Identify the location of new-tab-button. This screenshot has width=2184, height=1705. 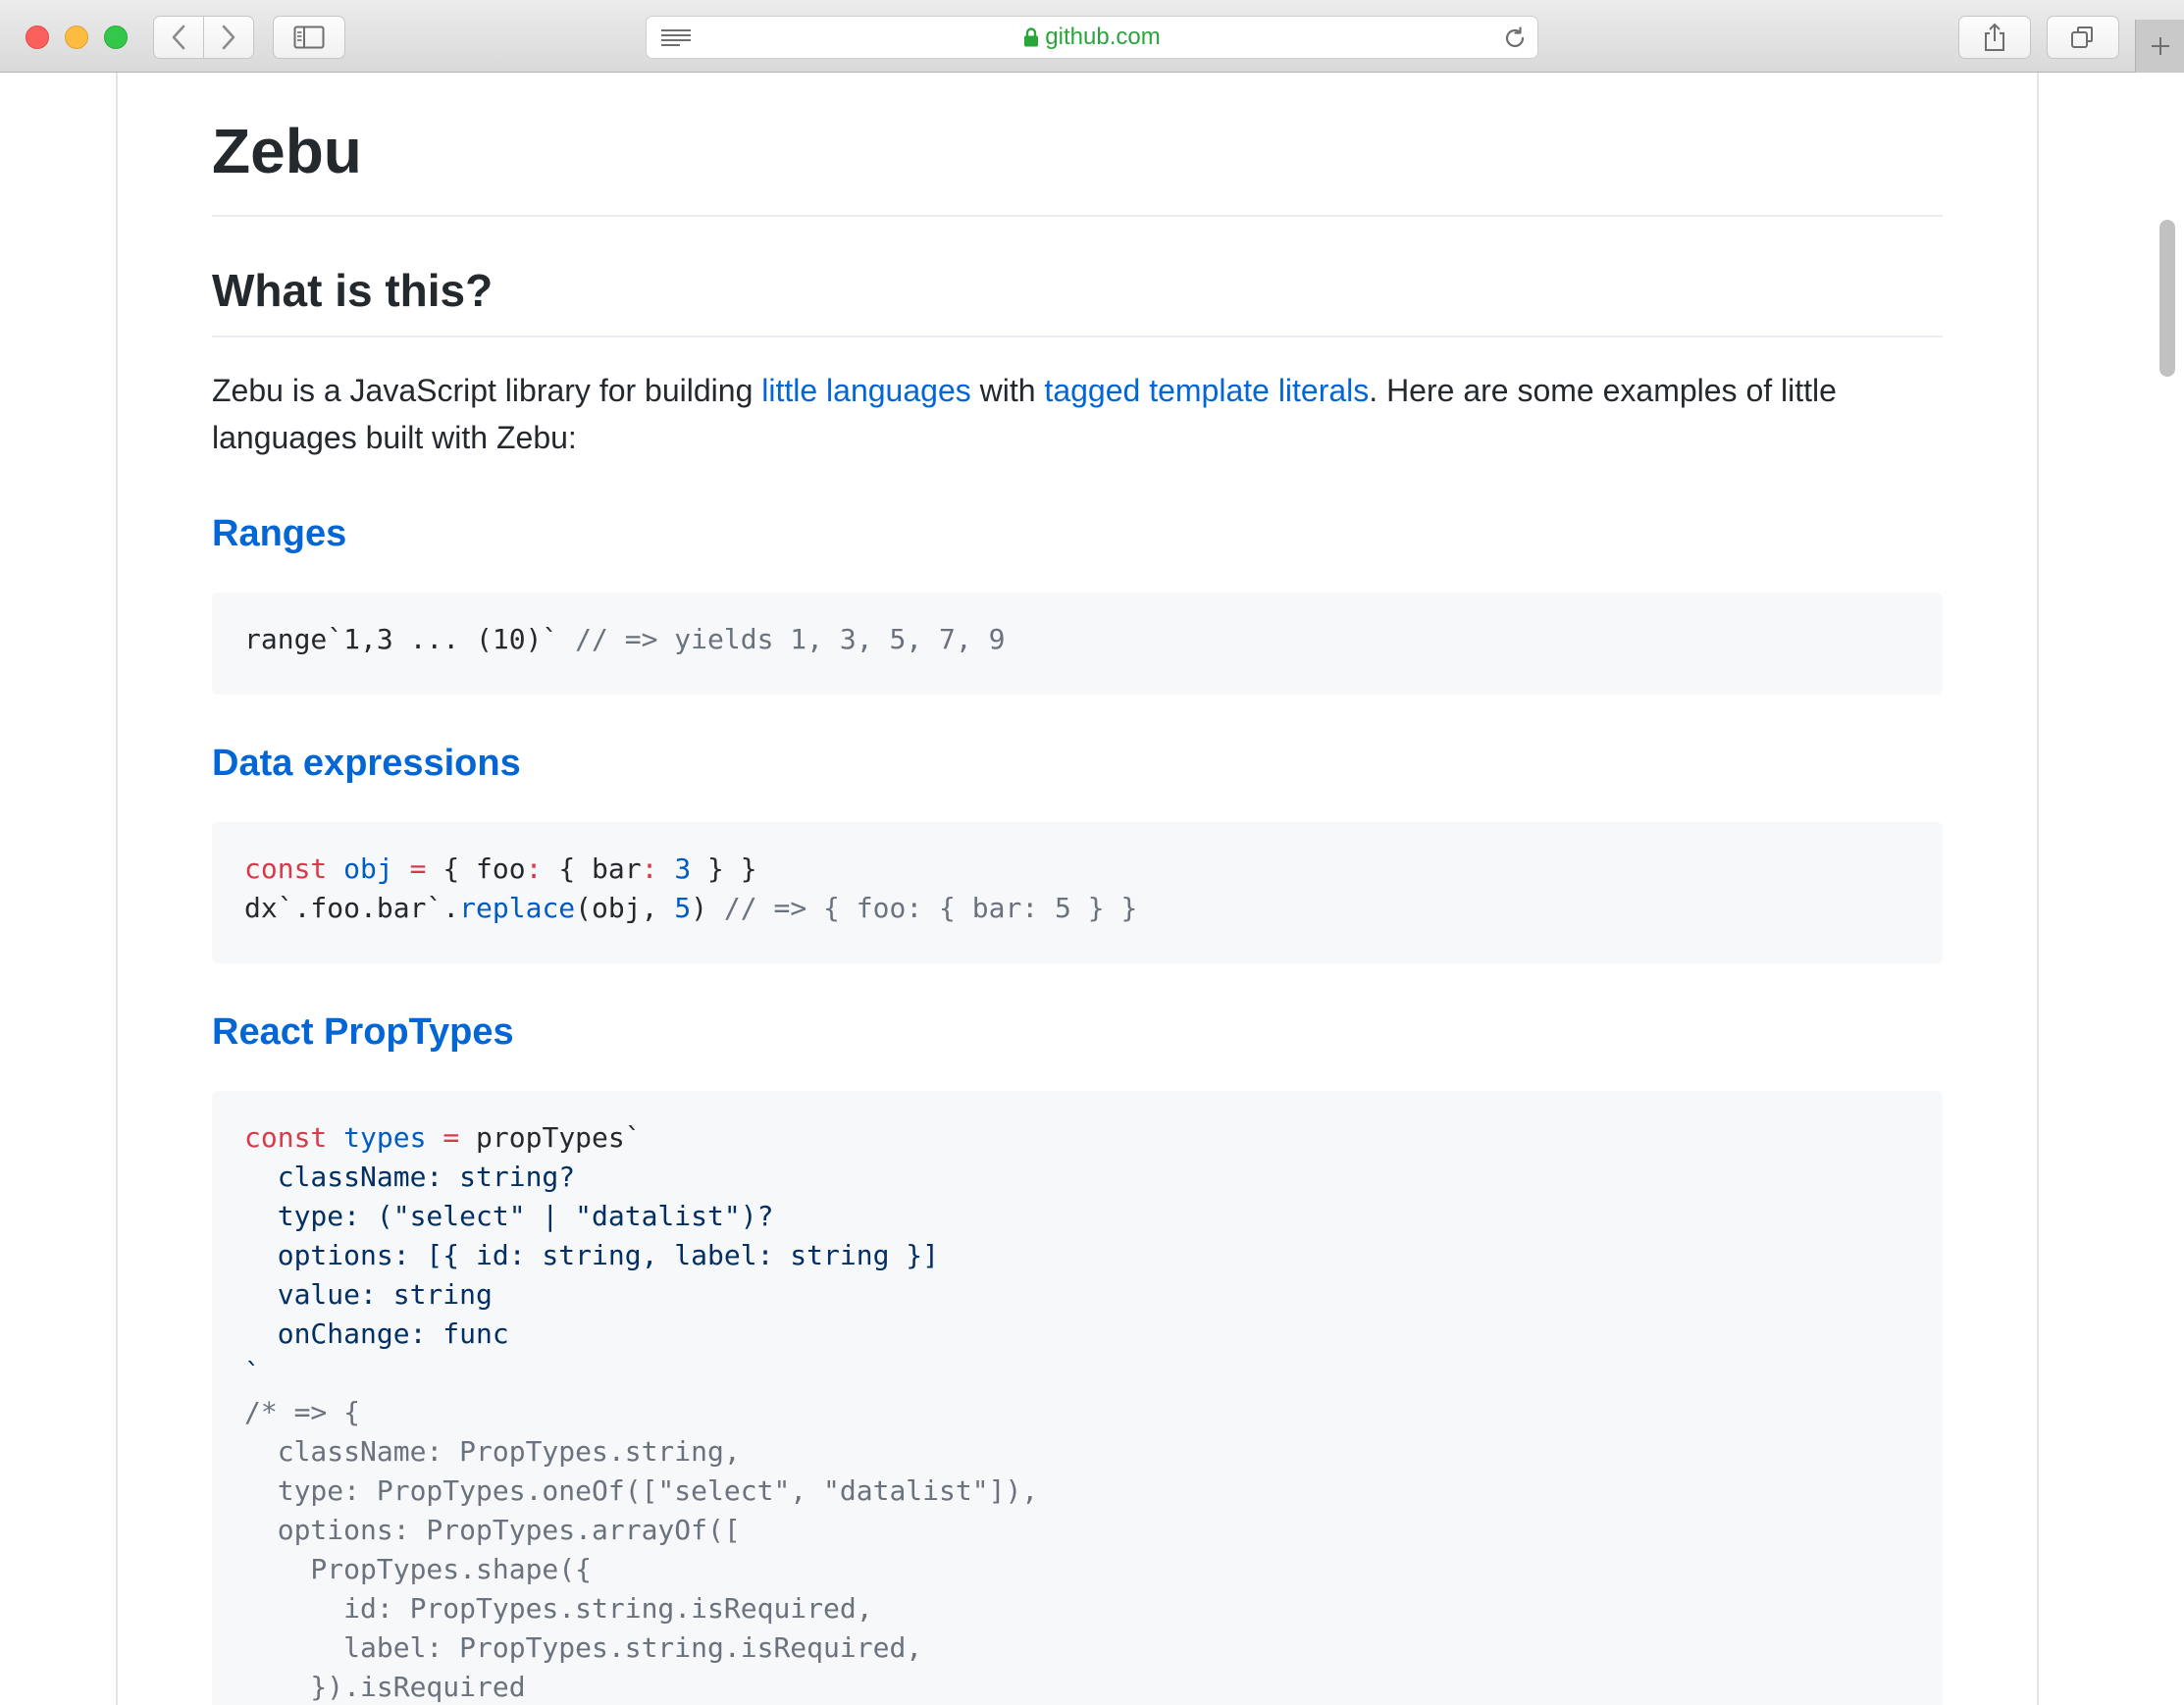
(2159, 46).